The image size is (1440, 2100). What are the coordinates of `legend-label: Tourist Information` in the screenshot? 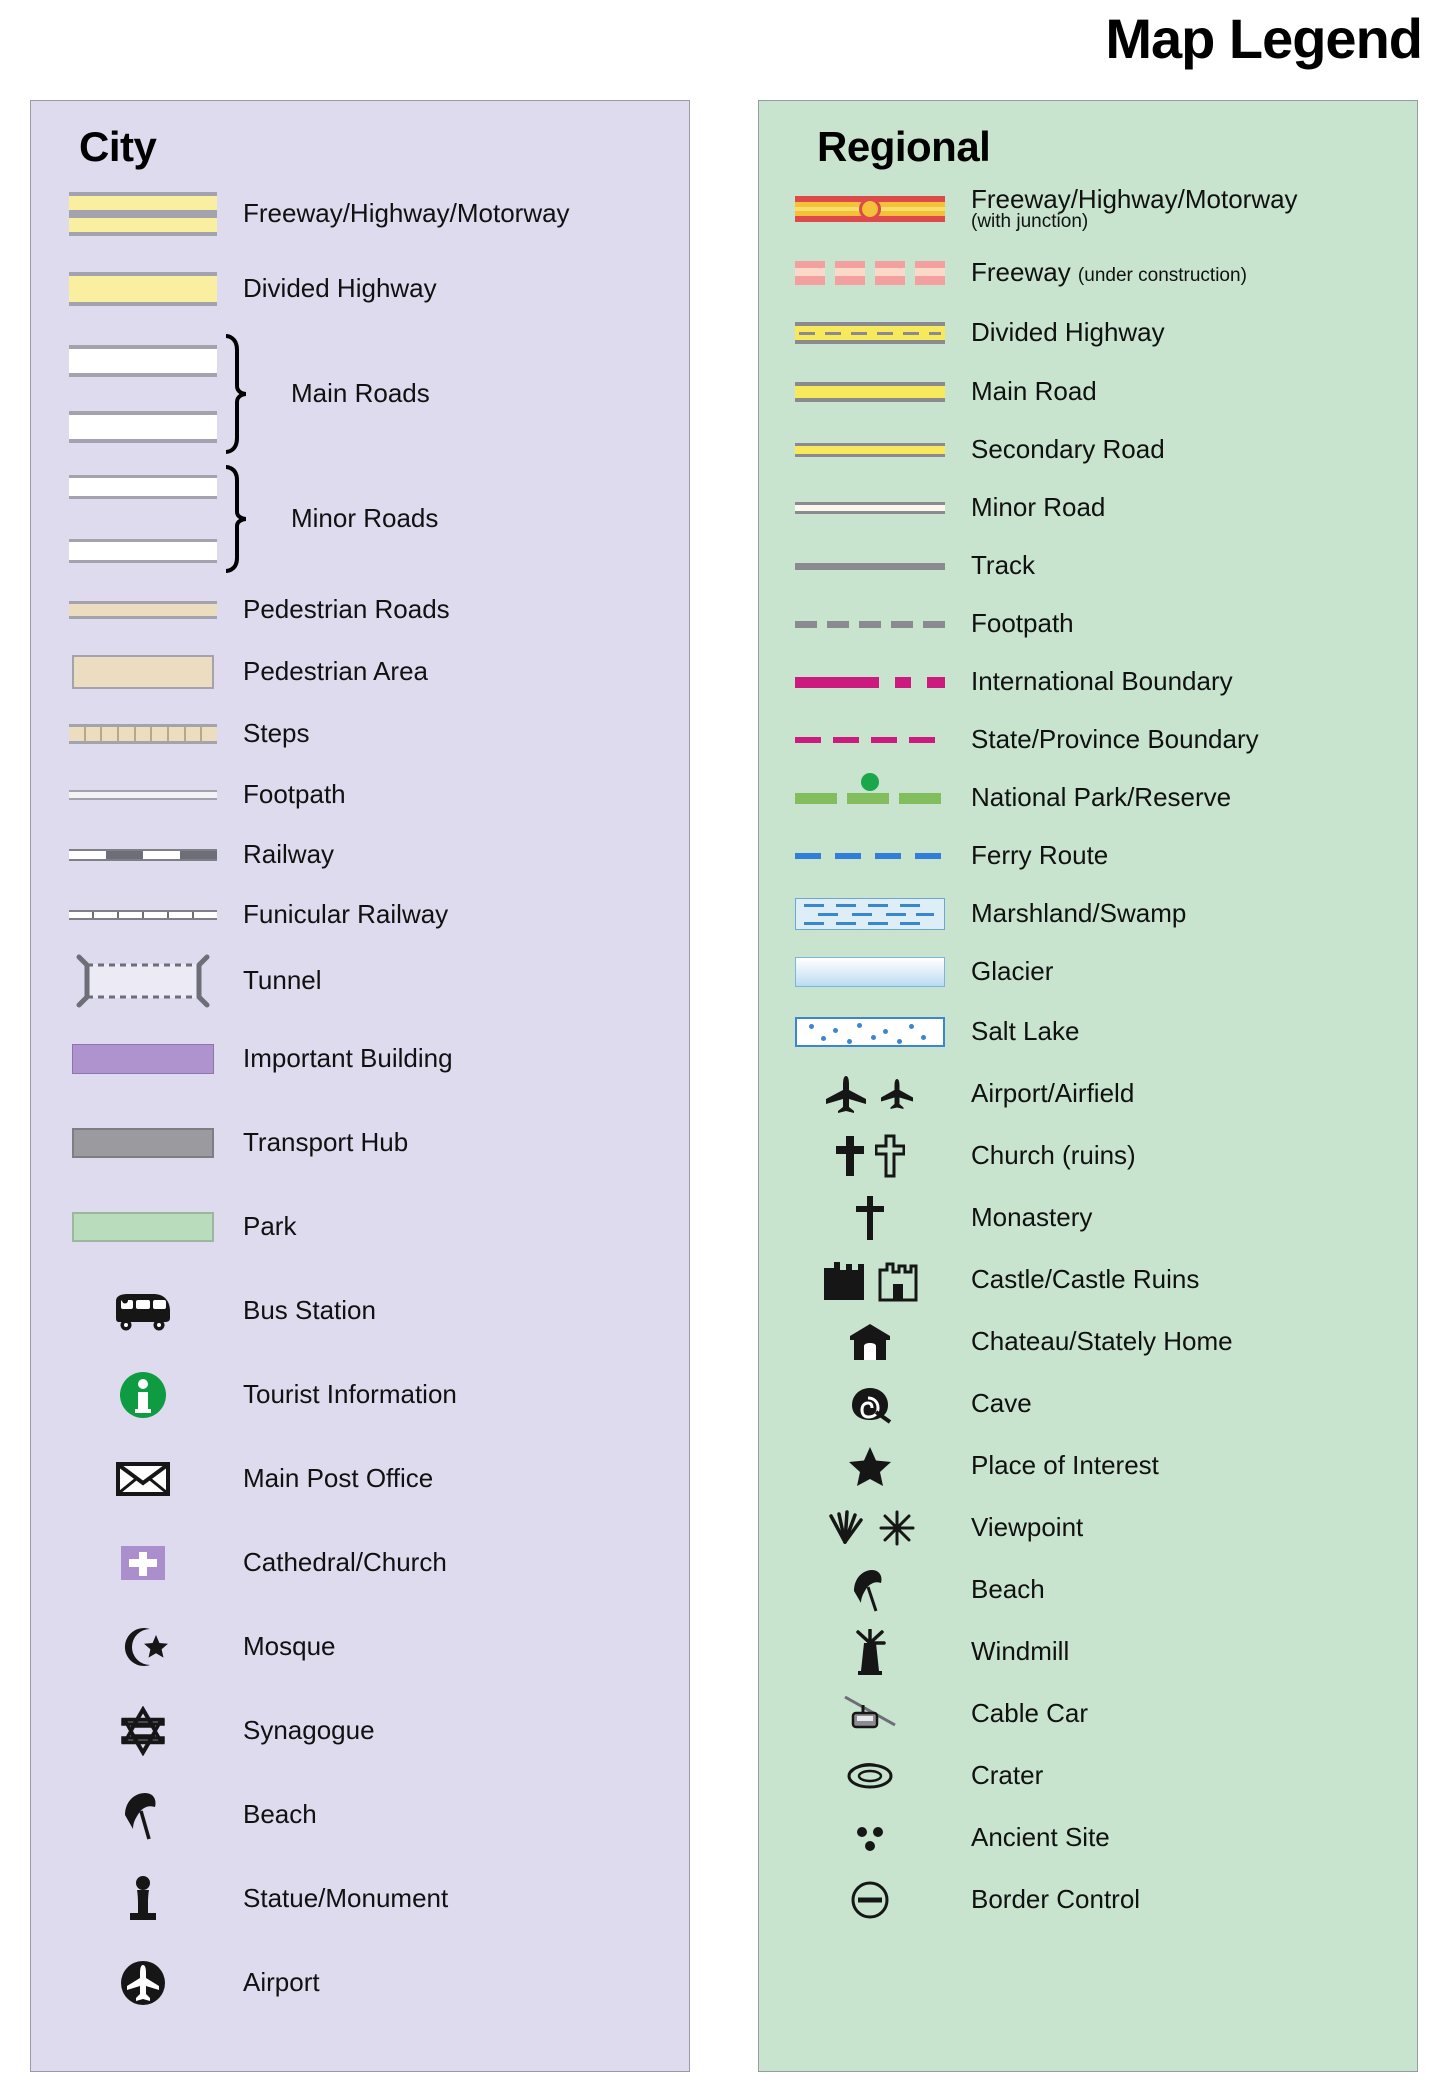 It's located at (350, 1394).